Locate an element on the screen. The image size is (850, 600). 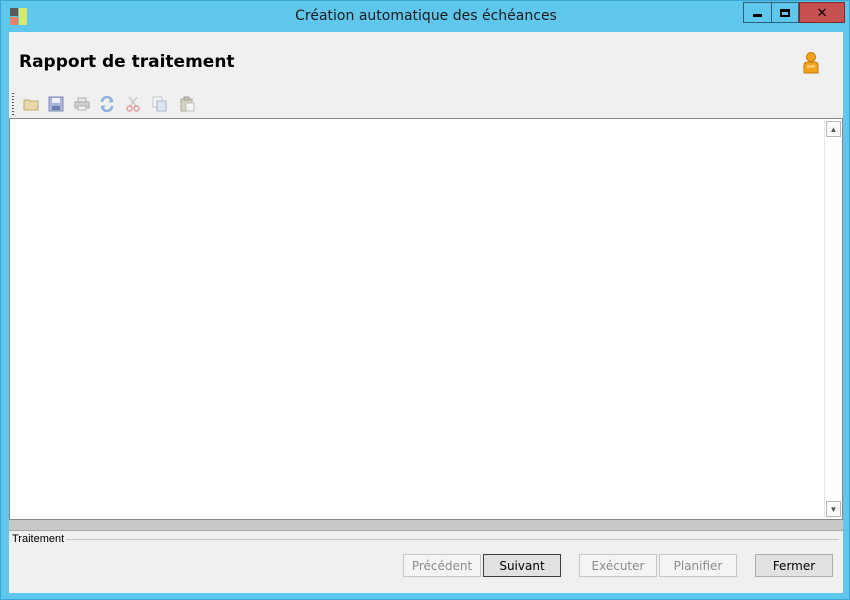
scroll-up-button: ▲ is located at coordinates (833, 129).